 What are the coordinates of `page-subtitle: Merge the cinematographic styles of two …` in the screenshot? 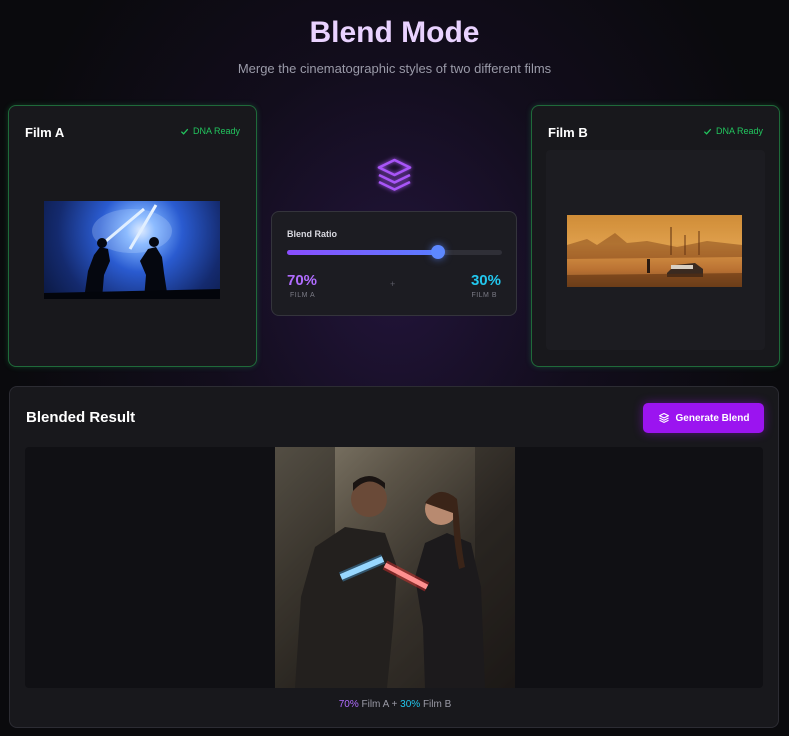 It's located at (394, 68).